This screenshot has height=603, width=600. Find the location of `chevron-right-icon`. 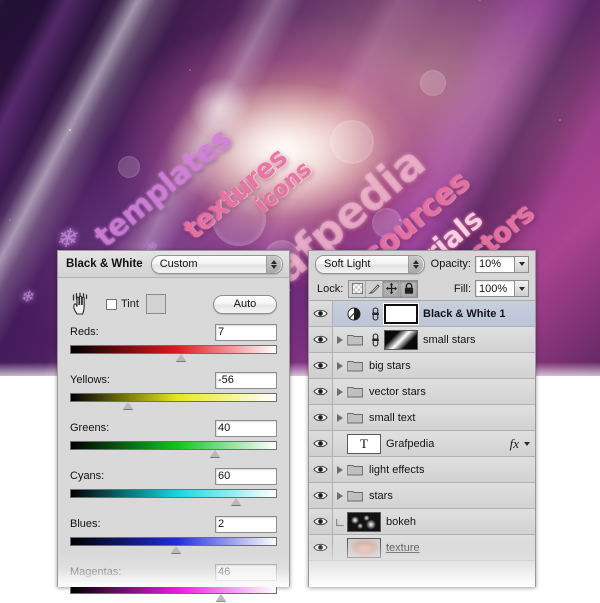

chevron-right-icon is located at coordinates (340, 339).